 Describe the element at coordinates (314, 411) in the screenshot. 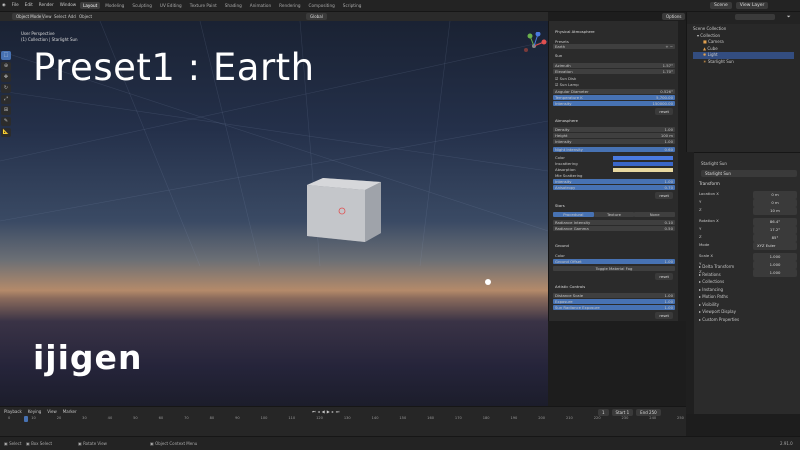

I see `jump-start-icon: ⏮` at that location.